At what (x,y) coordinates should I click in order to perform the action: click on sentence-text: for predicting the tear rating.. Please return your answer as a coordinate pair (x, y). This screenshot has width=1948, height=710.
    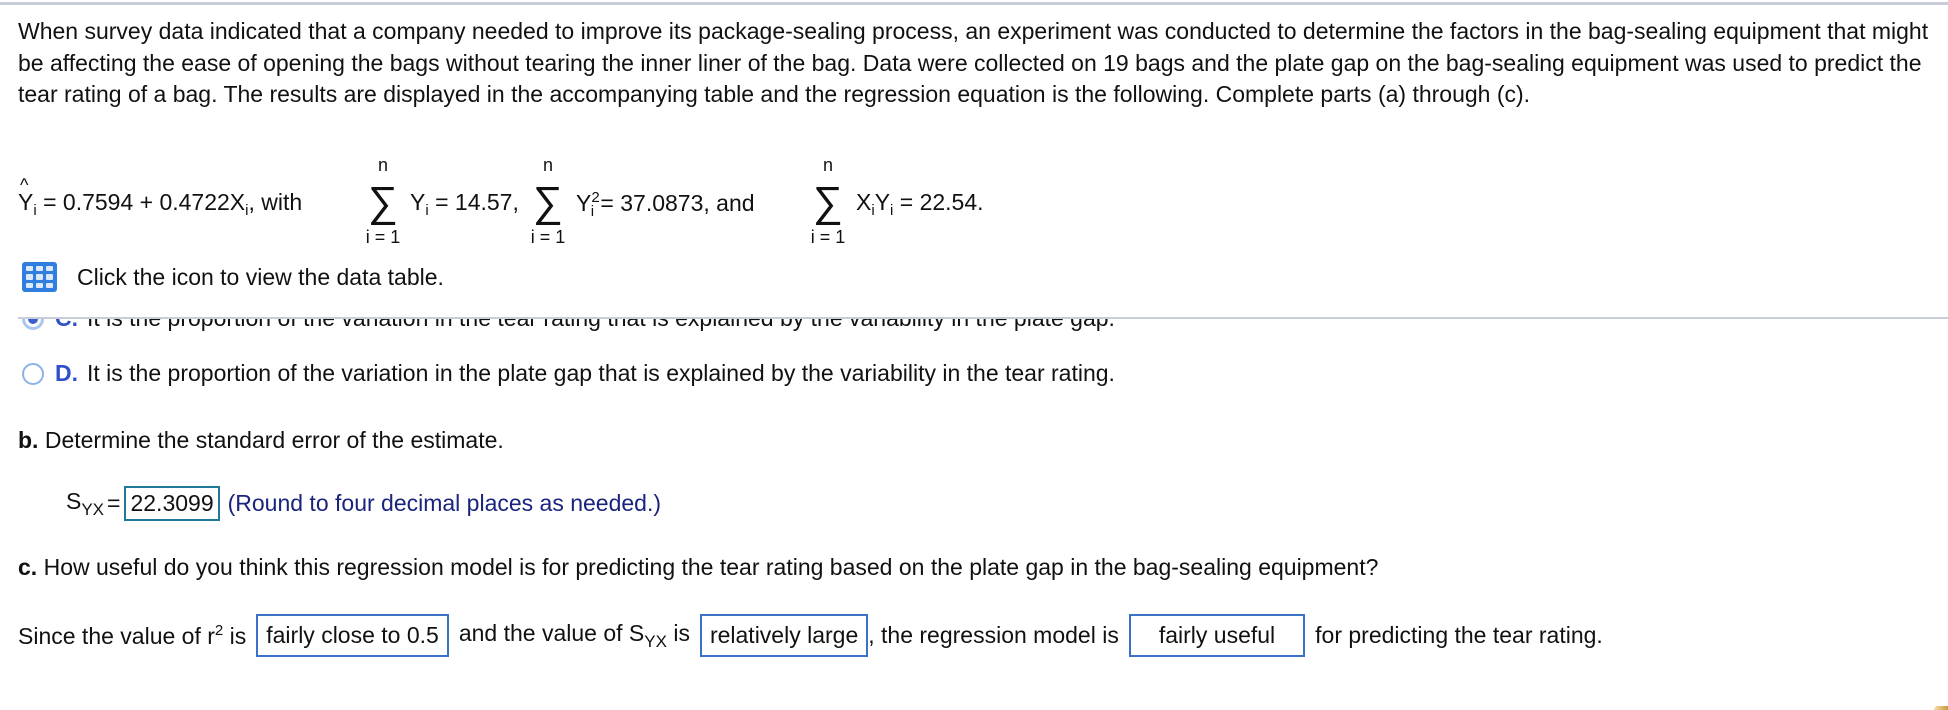
    Looking at the image, I should click on (1459, 635).